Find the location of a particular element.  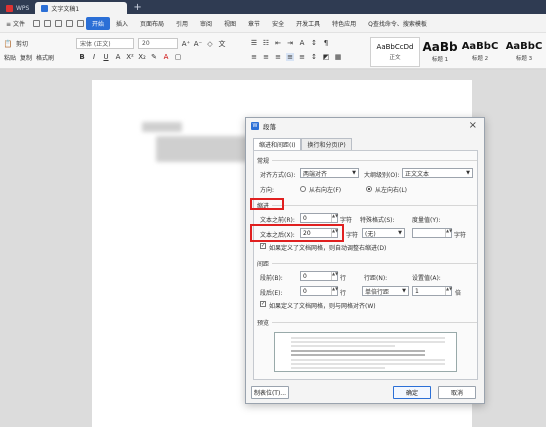

rtl-radio is located at coordinates (303, 189).